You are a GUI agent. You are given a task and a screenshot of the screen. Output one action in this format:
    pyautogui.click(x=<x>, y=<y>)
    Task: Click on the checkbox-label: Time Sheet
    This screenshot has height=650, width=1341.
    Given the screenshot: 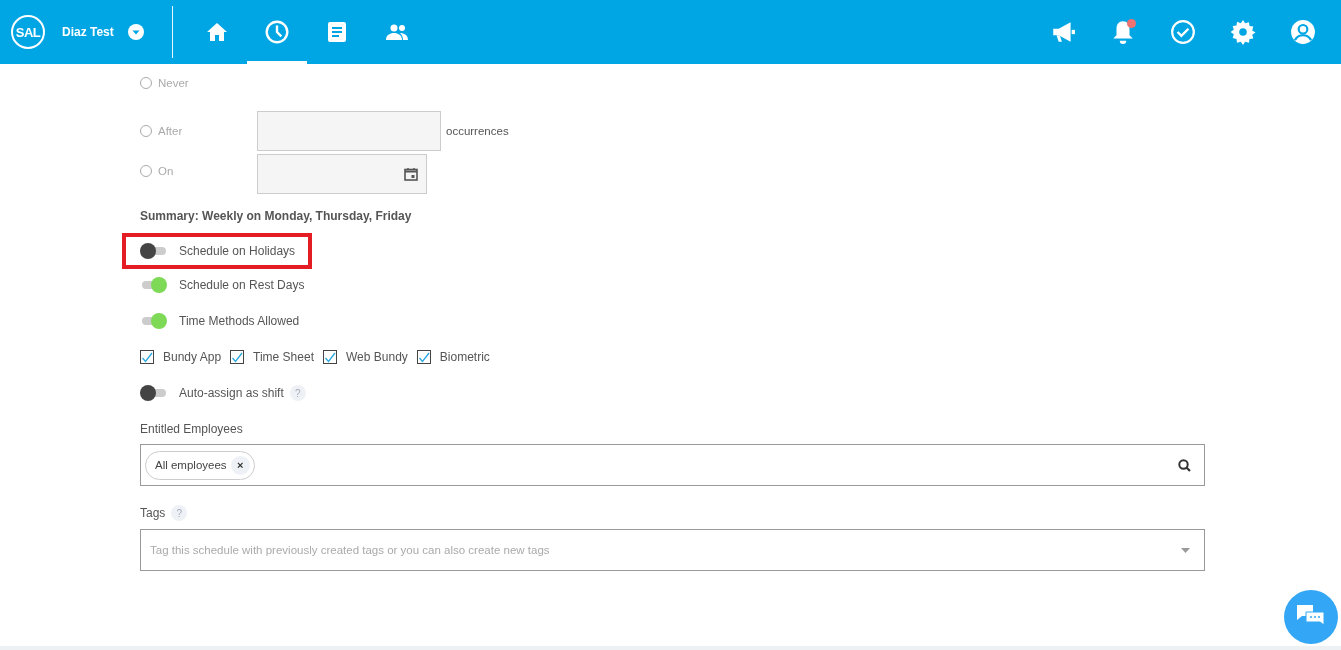 What is the action you would take?
    pyautogui.click(x=283, y=357)
    